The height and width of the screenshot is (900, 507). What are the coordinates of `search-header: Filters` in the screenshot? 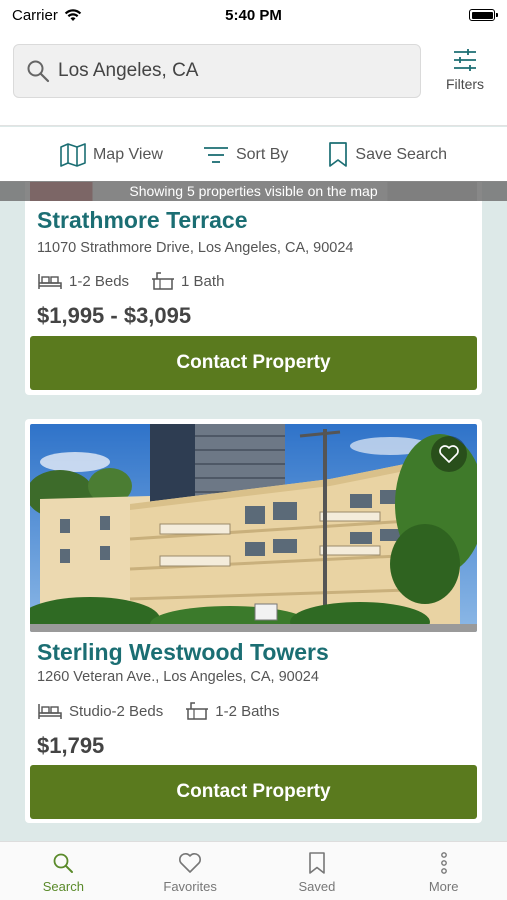 It's located at (253, 78).